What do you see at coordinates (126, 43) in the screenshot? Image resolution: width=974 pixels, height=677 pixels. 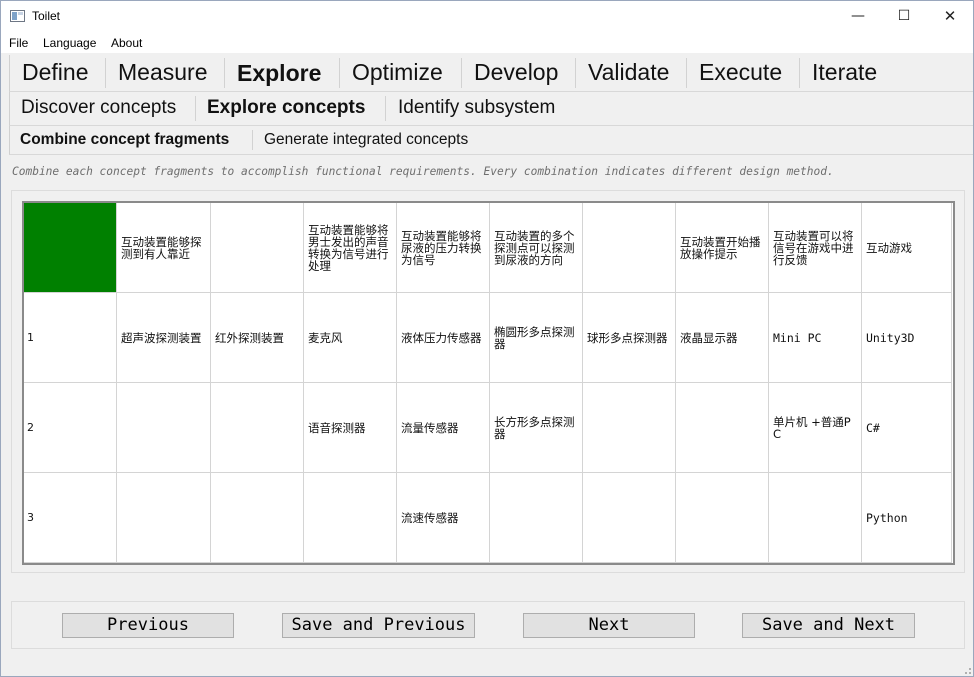 I see `menu-about: About` at bounding box center [126, 43].